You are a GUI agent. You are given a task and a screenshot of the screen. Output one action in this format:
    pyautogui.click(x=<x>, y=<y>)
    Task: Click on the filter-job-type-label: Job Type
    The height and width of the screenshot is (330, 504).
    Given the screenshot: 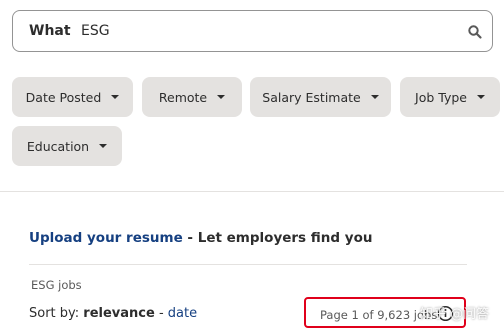 What is the action you would take?
    pyautogui.click(x=441, y=97)
    